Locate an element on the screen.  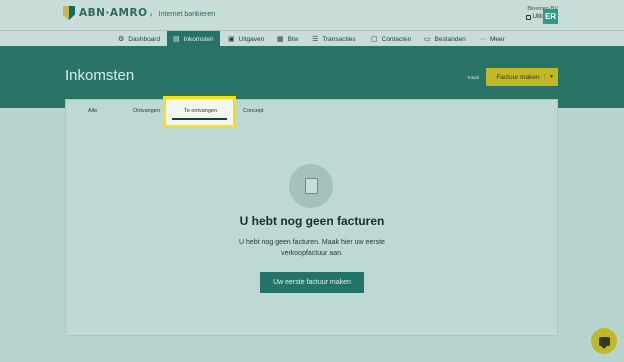
nav-item-contacten: ▢ Contacten is located at coordinates (391, 39).